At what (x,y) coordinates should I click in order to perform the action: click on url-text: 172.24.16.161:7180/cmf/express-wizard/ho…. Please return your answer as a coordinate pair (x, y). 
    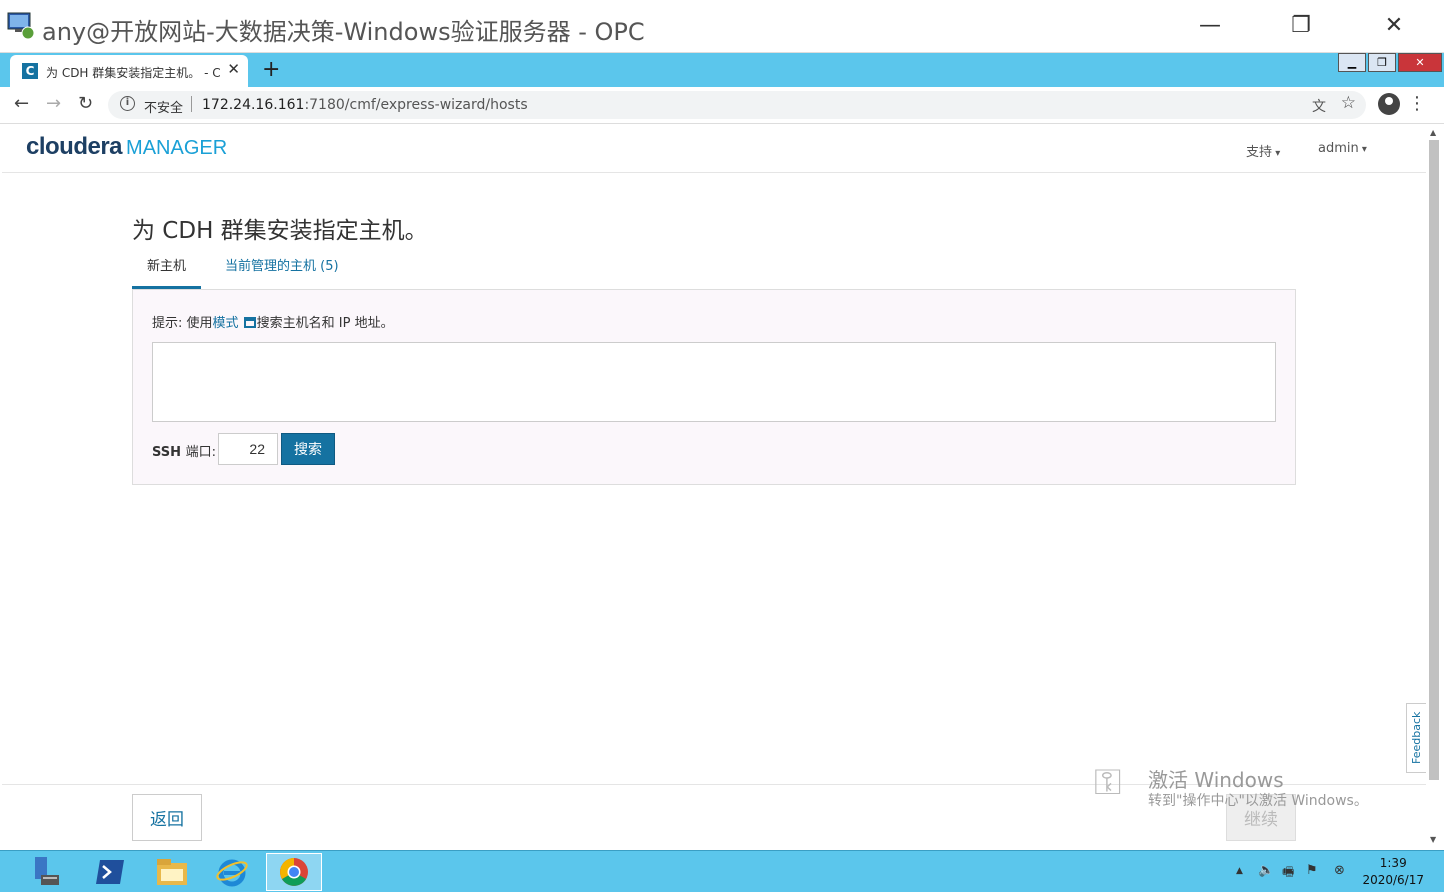
    Looking at the image, I should click on (365, 105).